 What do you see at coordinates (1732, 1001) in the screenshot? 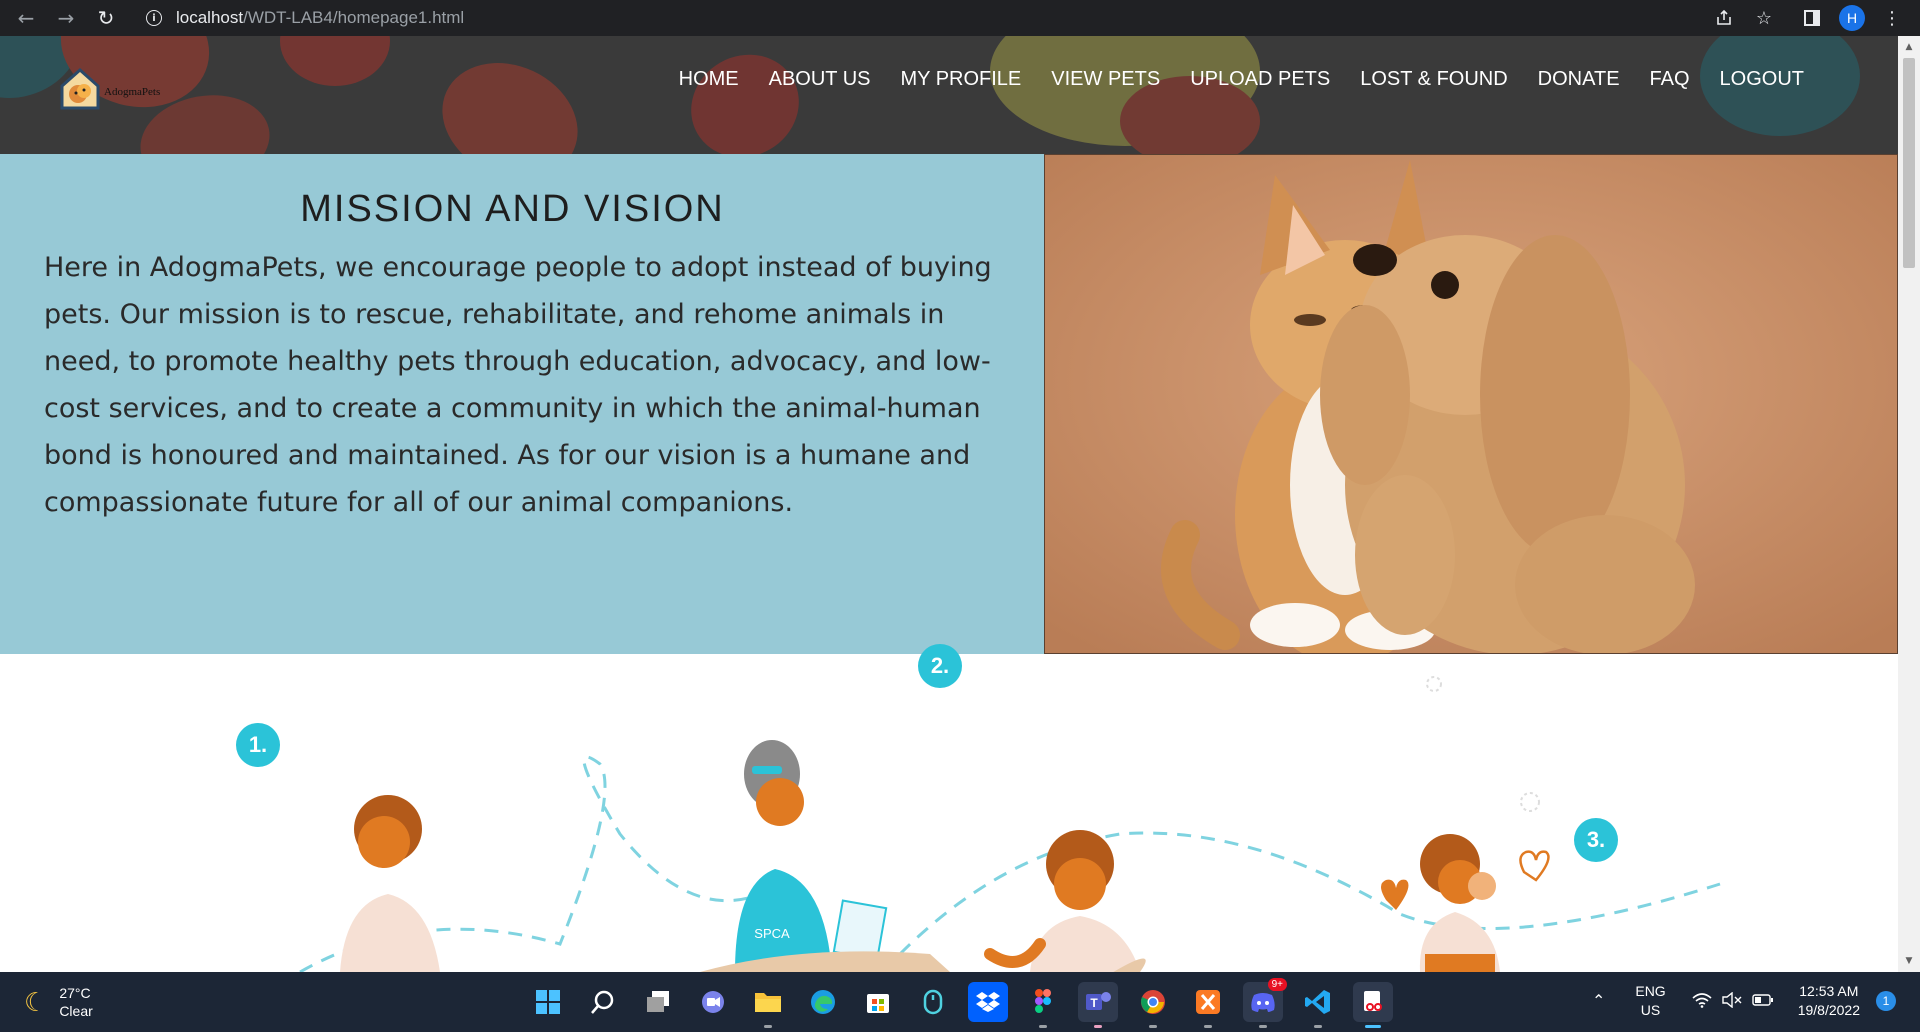
I see `speaker-muted-icon` at bounding box center [1732, 1001].